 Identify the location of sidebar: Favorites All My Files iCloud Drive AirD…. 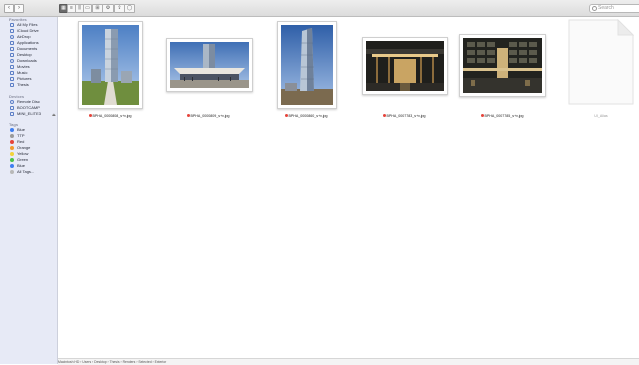
(29, 190).